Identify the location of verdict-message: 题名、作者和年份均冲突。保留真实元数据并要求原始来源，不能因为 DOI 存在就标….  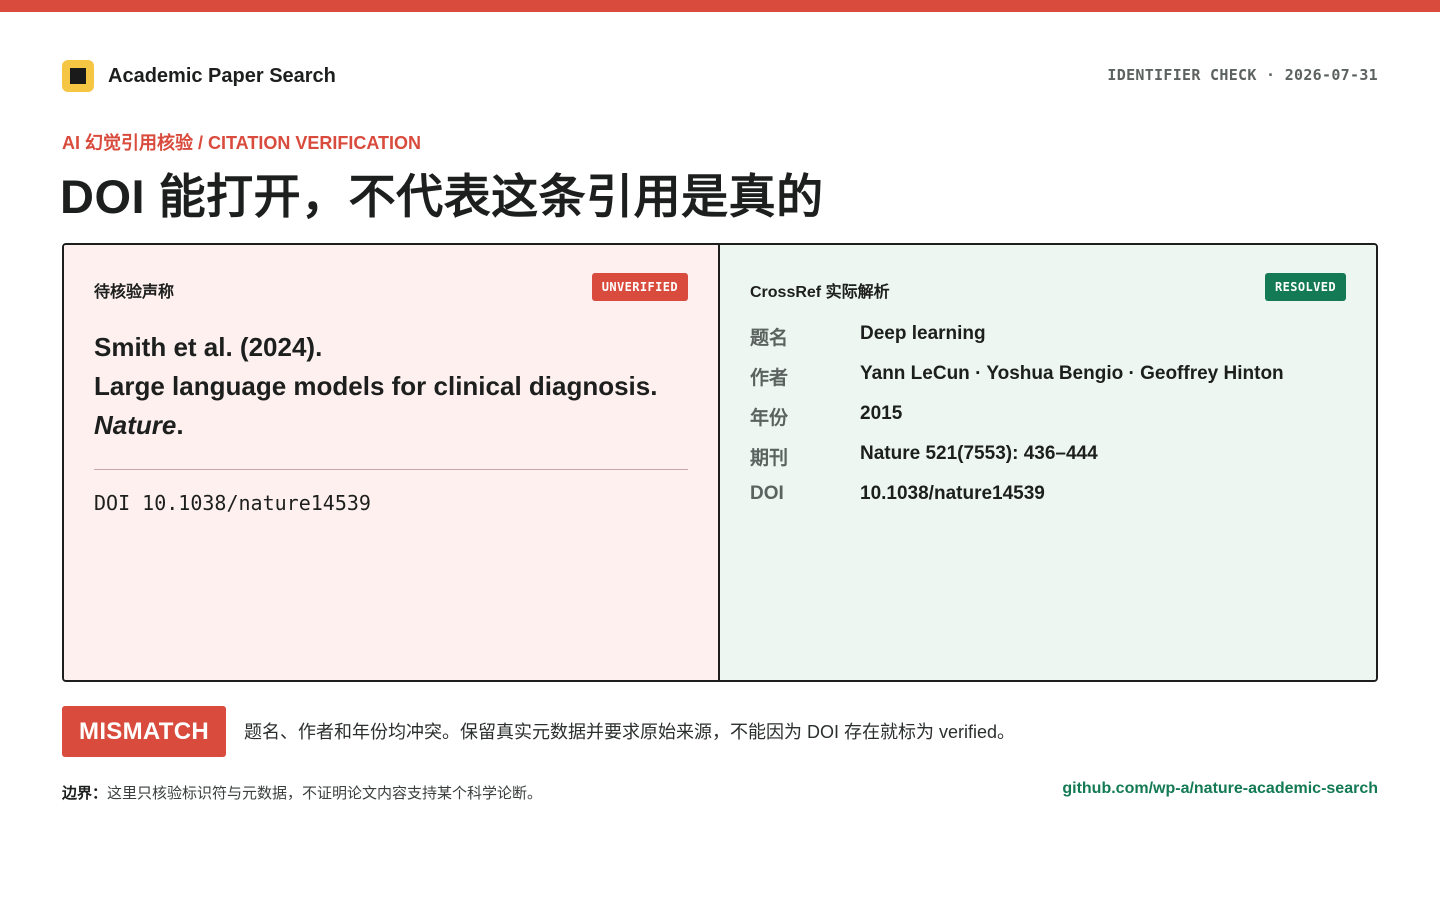
(630, 732).